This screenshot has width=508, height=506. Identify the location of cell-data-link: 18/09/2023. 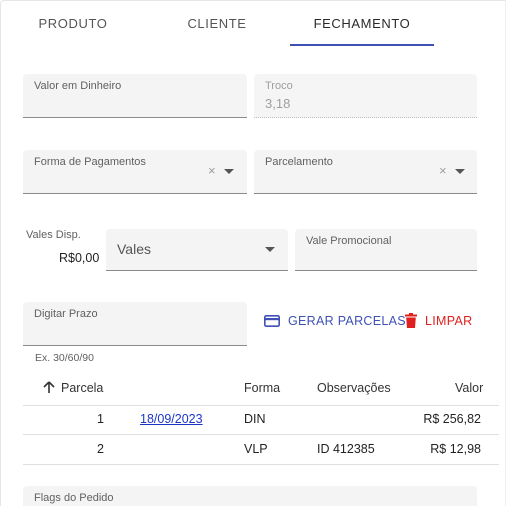
(171, 419).